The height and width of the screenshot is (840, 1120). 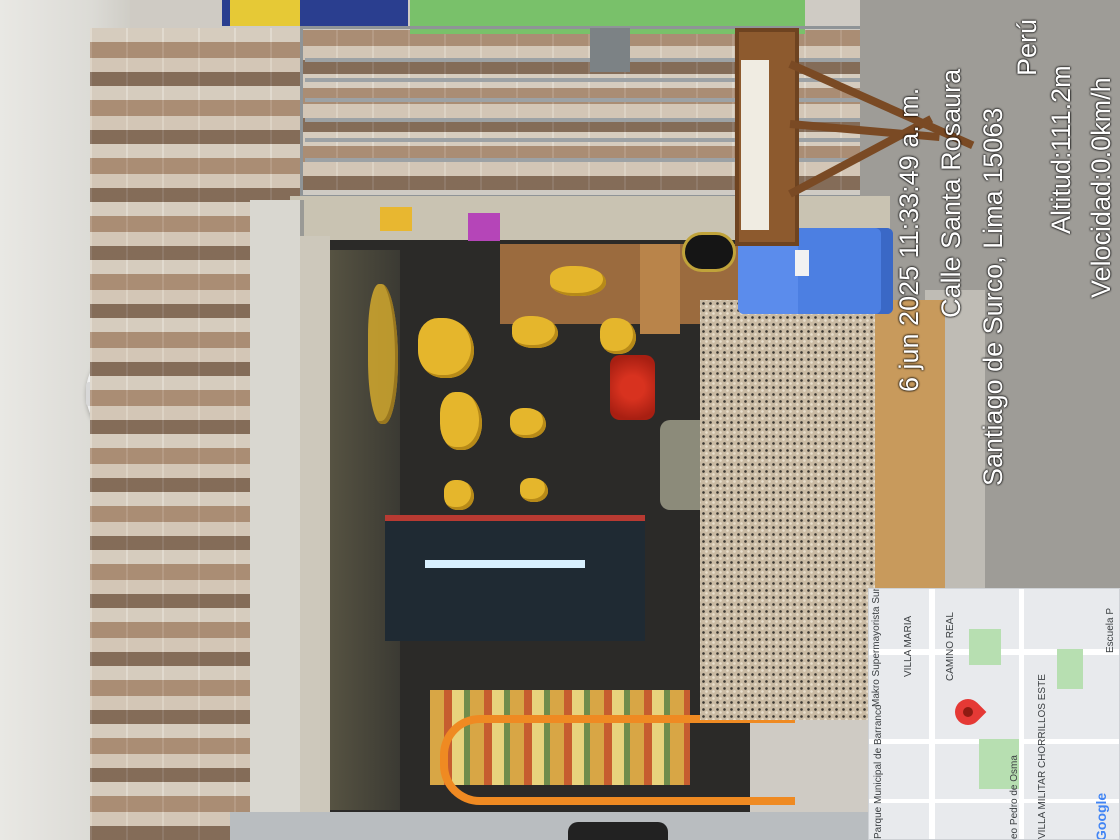 What do you see at coordinates (876, 647) in the screenshot?
I see `map-label: Makro Supermayorista Surco` at bounding box center [876, 647].